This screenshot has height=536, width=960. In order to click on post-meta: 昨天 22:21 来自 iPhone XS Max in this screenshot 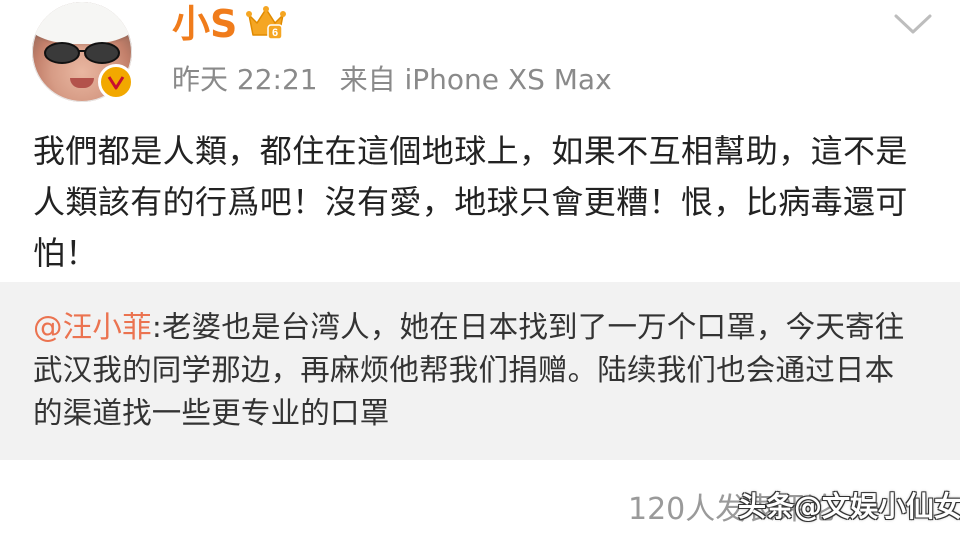, I will do `click(392, 80)`.